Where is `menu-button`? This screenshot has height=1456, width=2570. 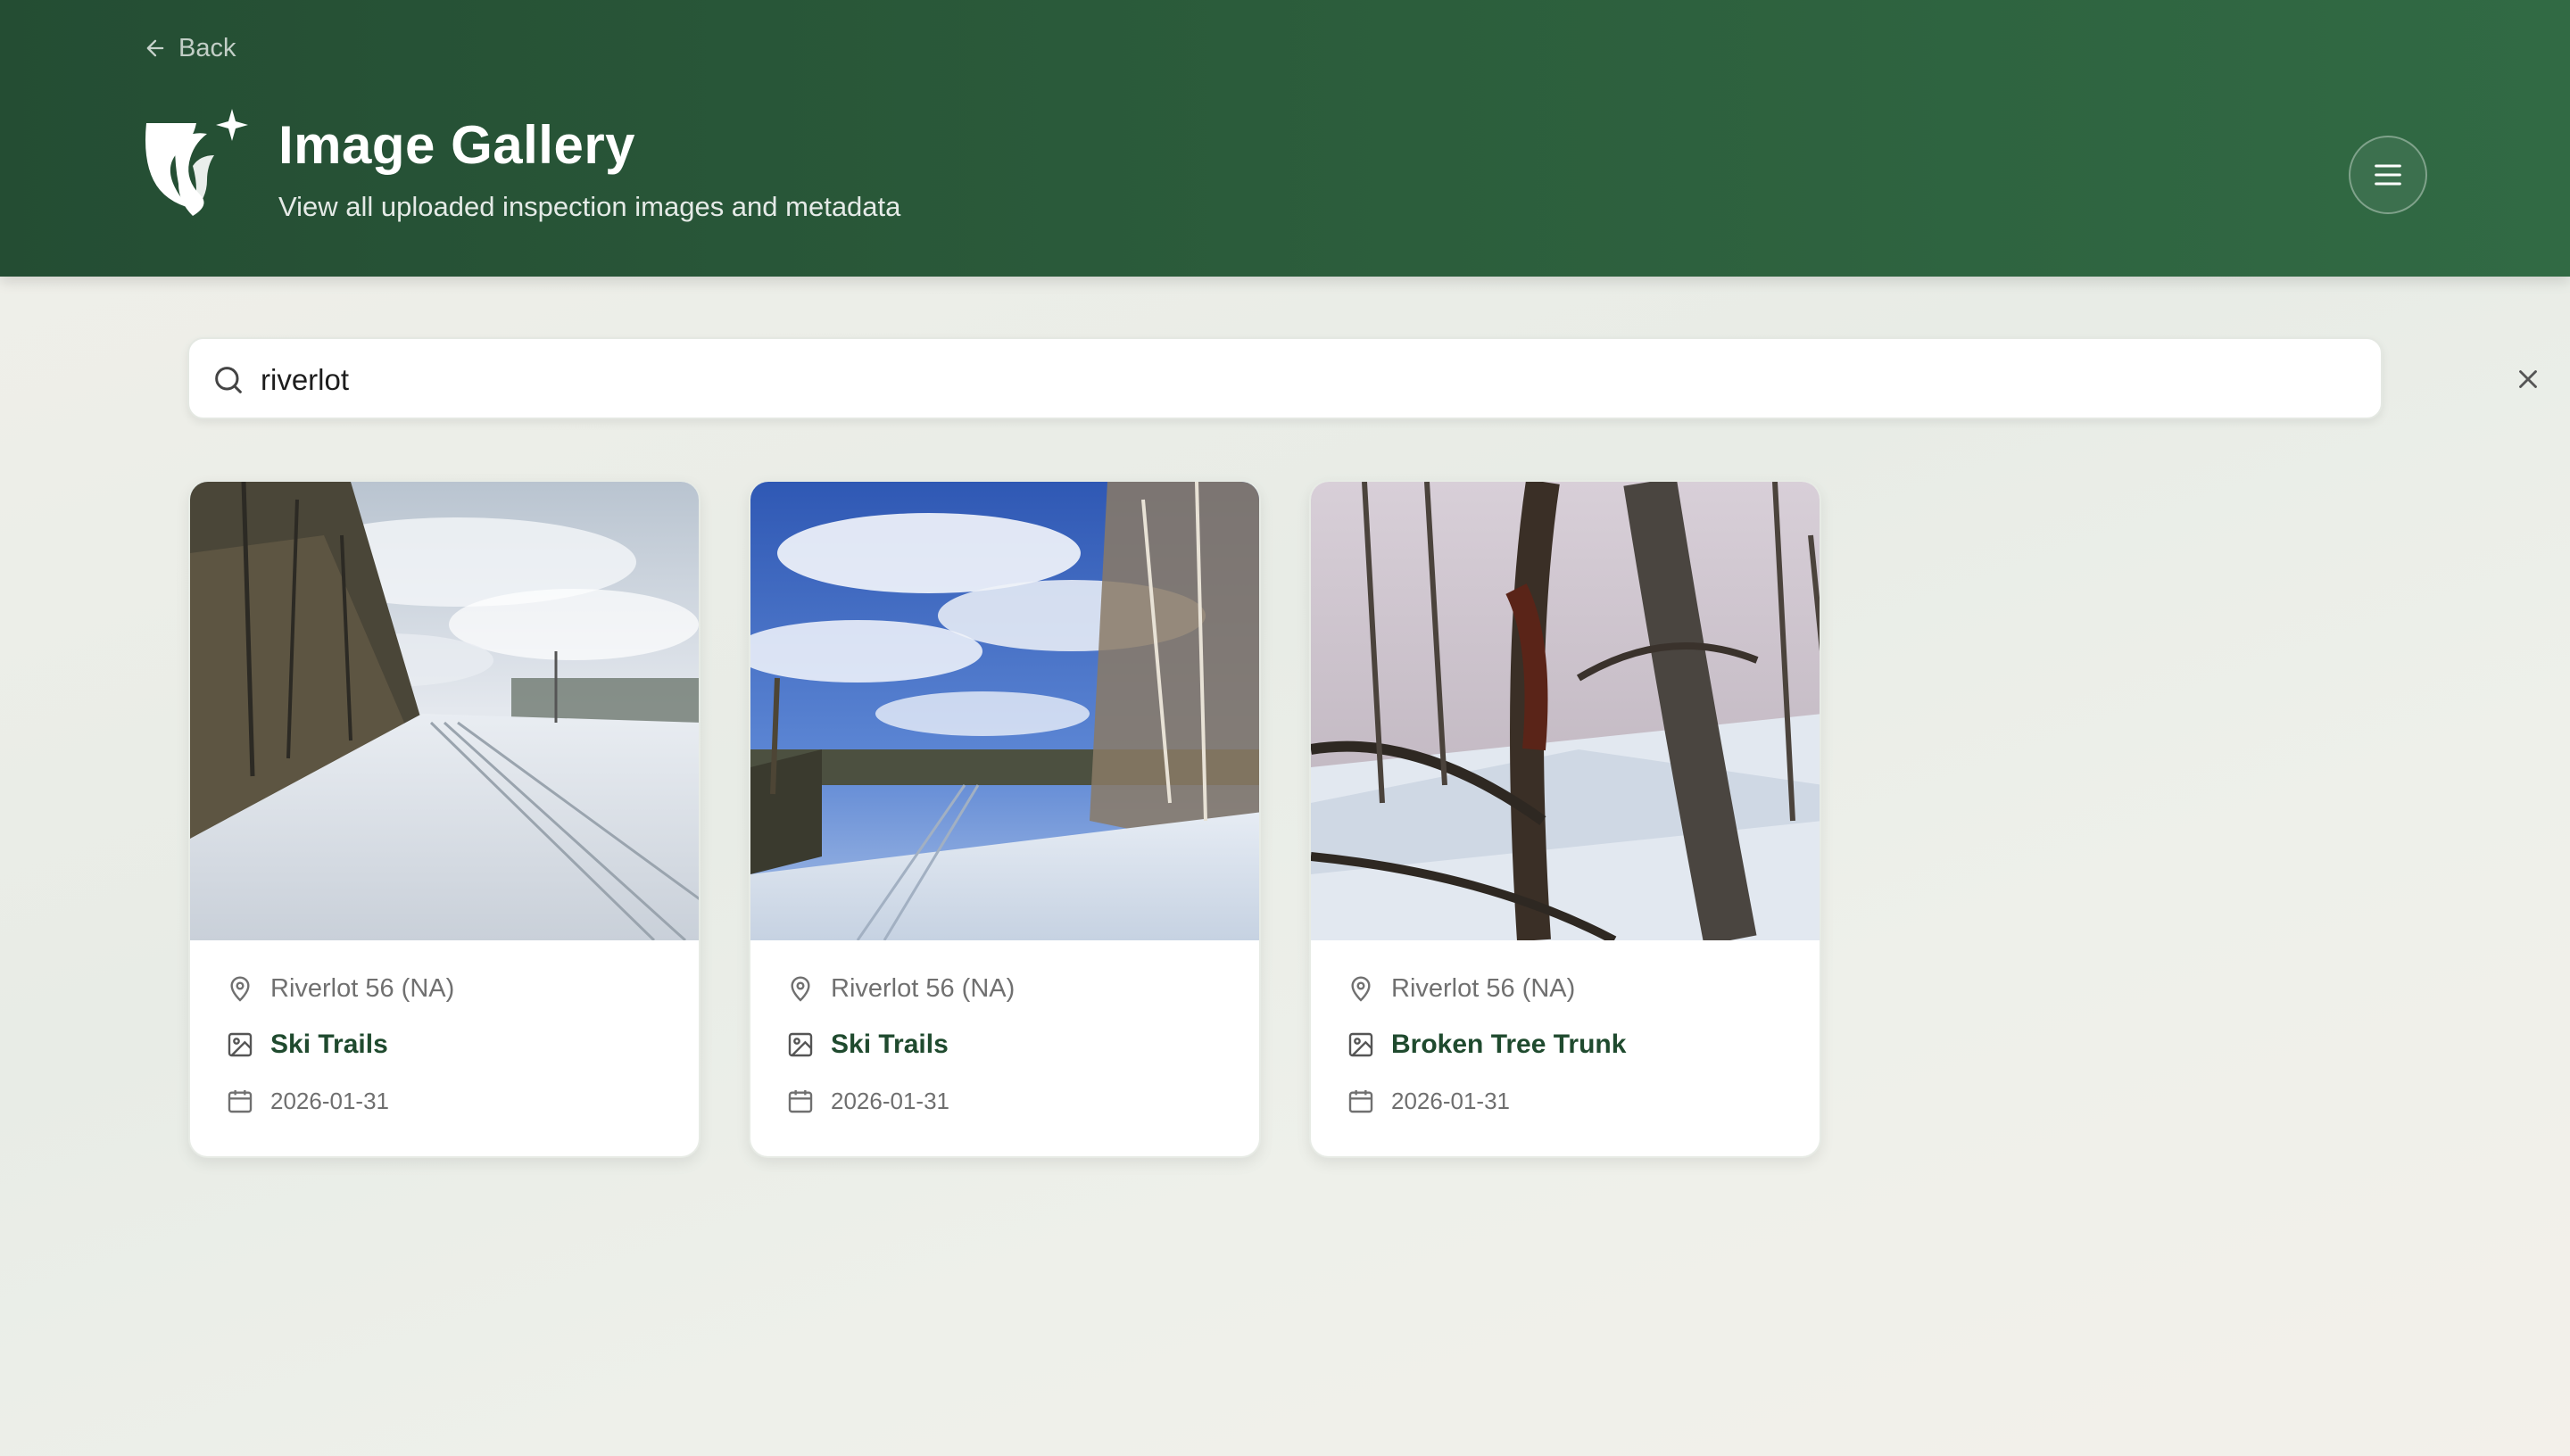
menu-button is located at coordinates (2388, 175).